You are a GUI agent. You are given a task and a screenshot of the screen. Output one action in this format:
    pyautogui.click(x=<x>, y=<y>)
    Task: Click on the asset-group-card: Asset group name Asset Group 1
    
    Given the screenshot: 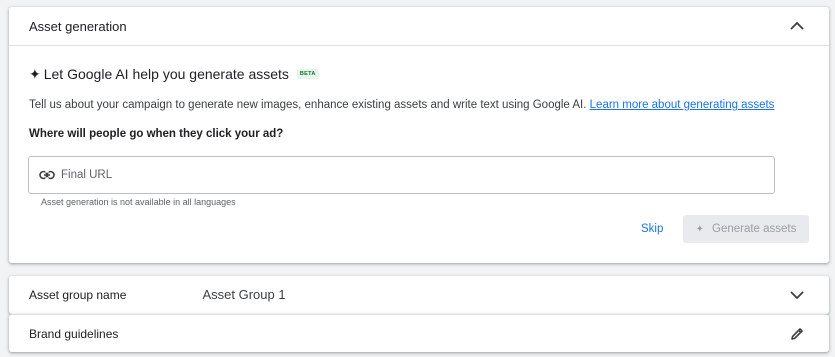 What is the action you would take?
    pyautogui.click(x=419, y=295)
    